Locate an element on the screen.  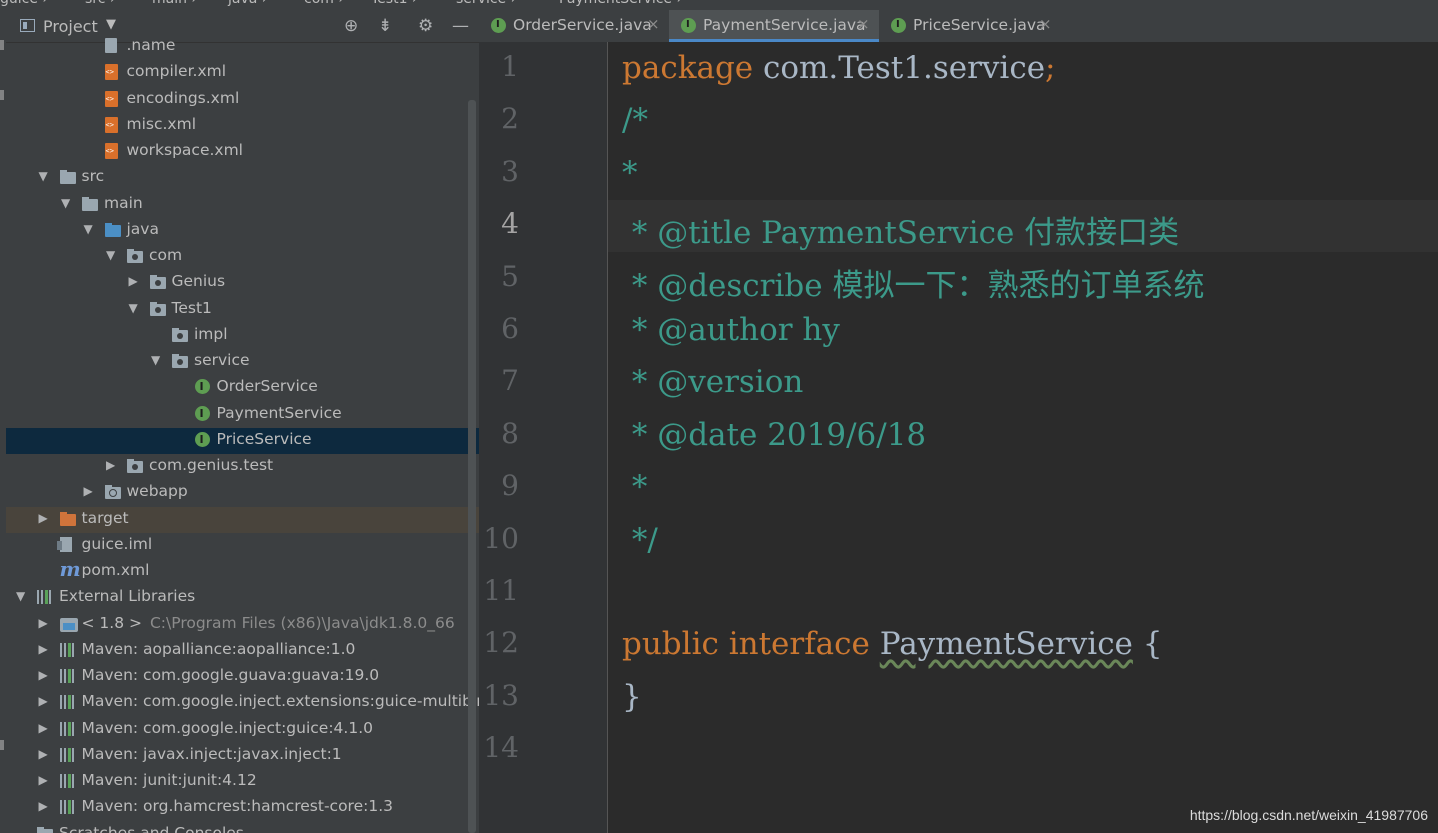
breadcrumb-item: main › is located at coordinates (174, 3).